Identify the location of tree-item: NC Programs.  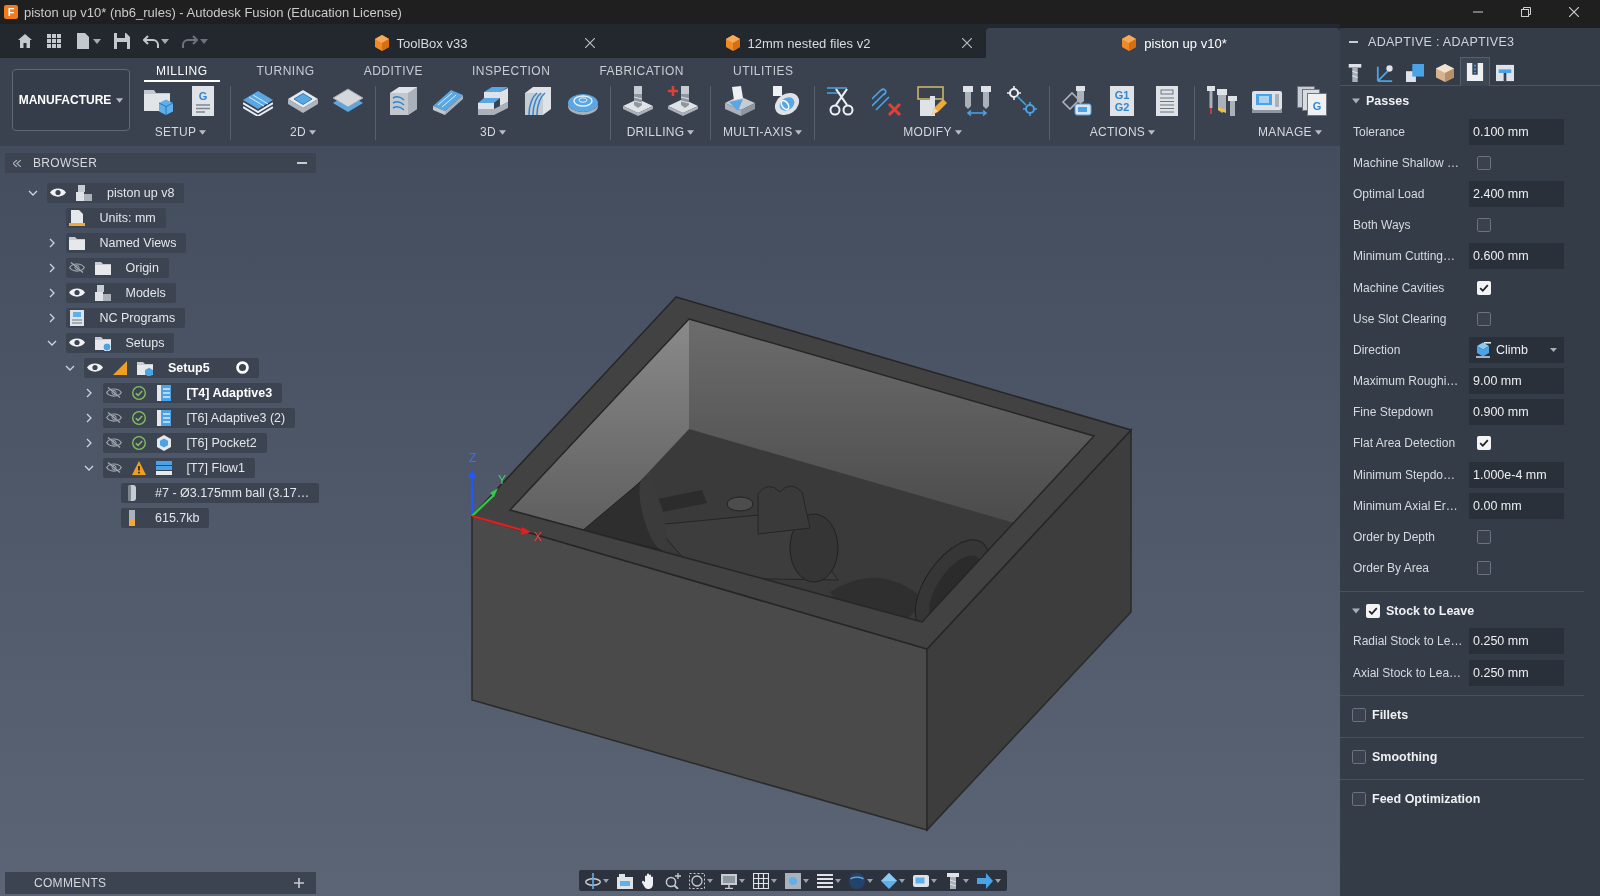
(125, 317).